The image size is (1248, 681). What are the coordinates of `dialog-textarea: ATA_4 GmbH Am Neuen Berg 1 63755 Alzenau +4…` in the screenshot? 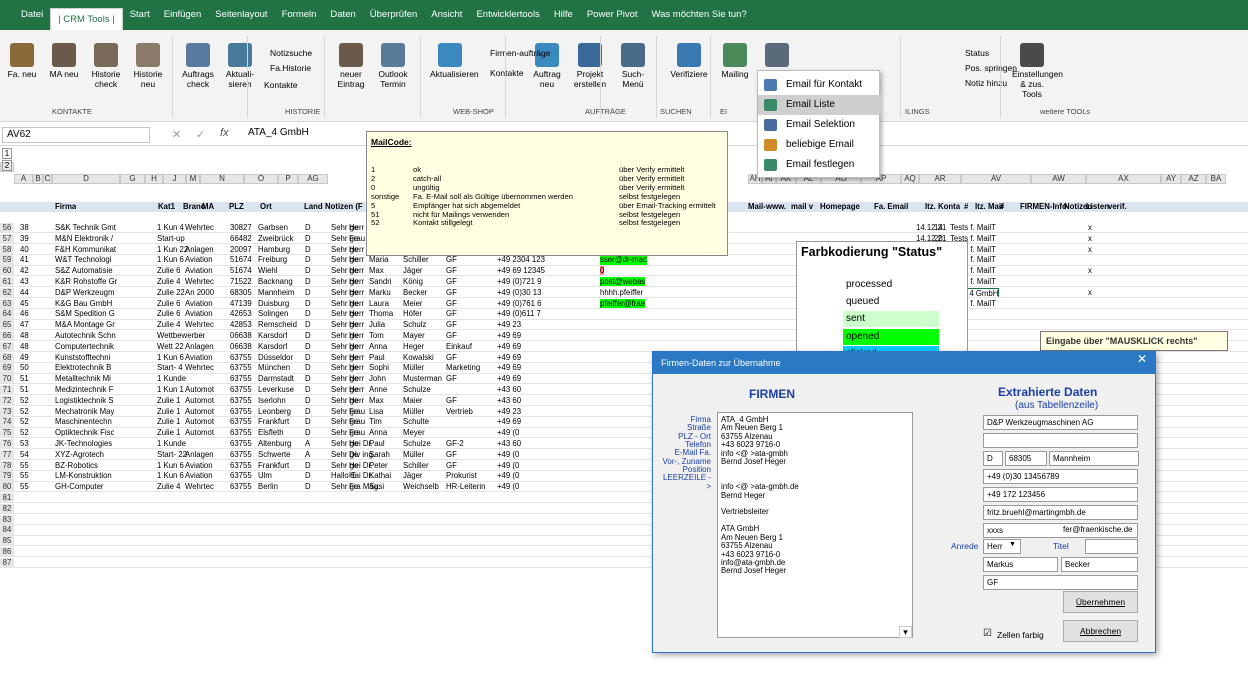 It's located at (815, 525).